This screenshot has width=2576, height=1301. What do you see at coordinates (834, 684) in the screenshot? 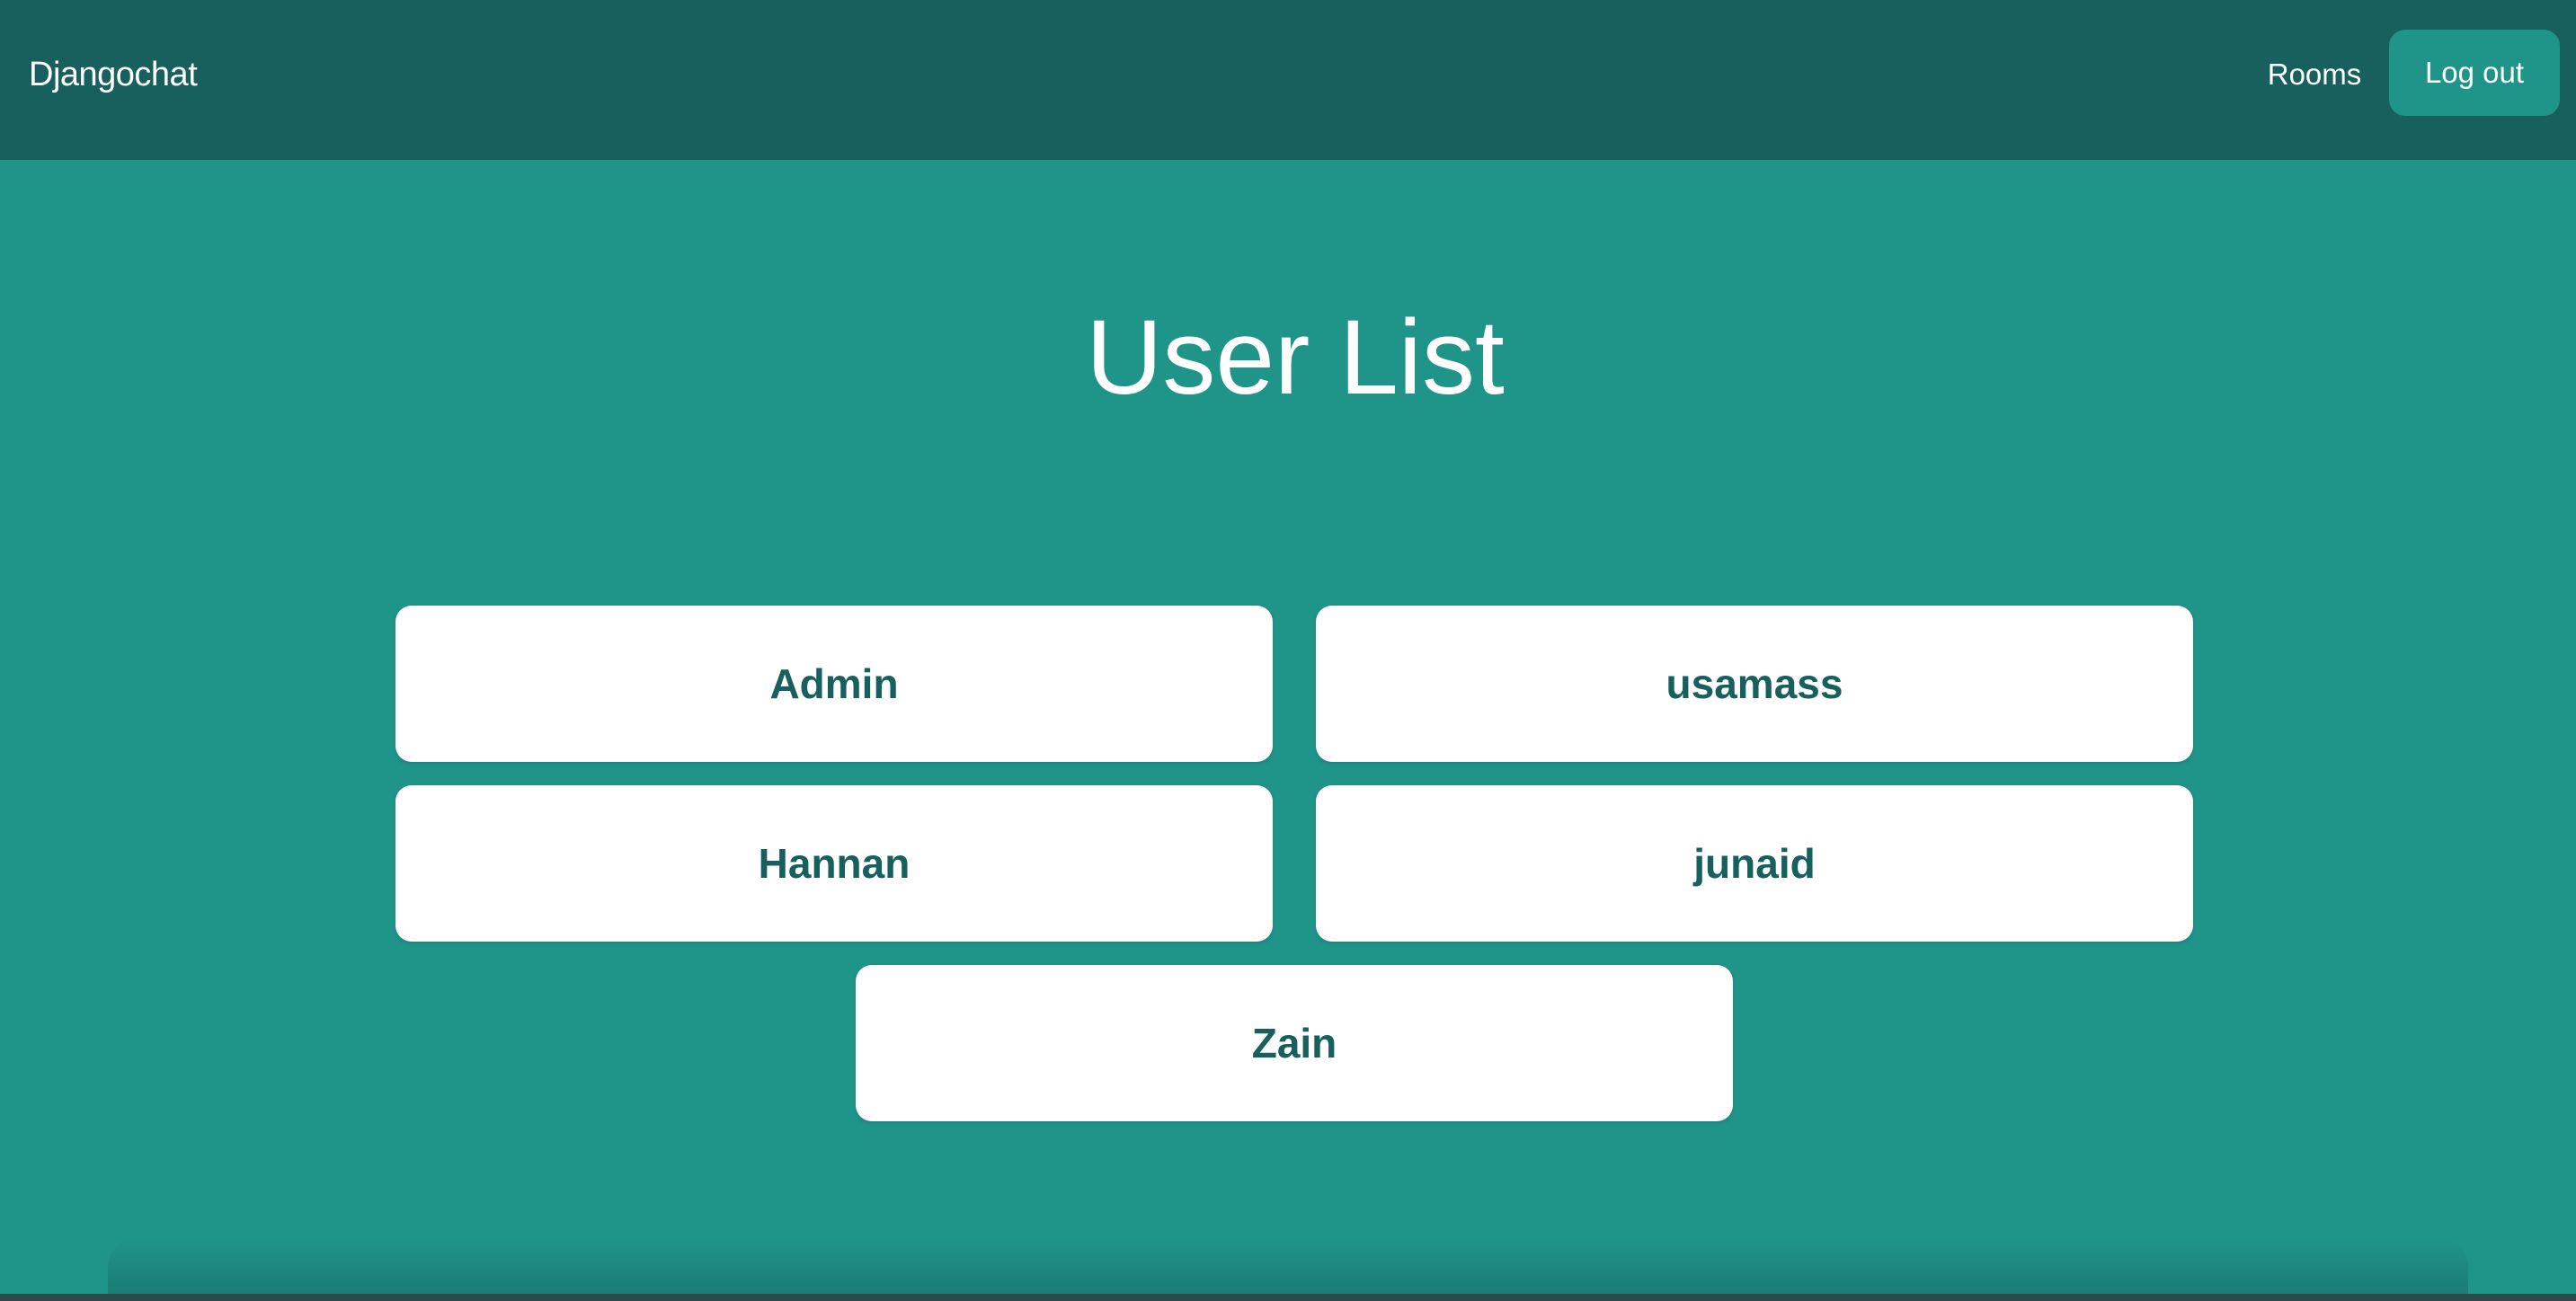
I see `user-card-admin: Admin` at bounding box center [834, 684].